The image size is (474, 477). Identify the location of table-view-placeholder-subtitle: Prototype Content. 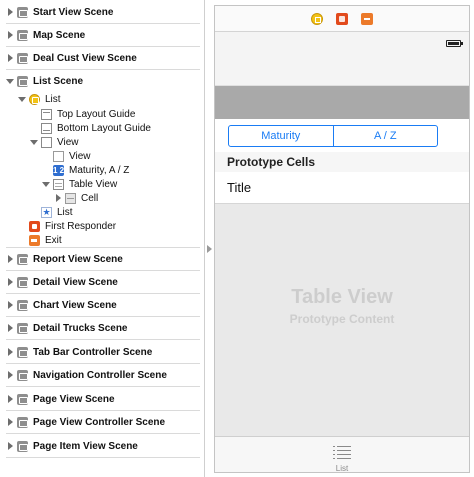
(342, 319).